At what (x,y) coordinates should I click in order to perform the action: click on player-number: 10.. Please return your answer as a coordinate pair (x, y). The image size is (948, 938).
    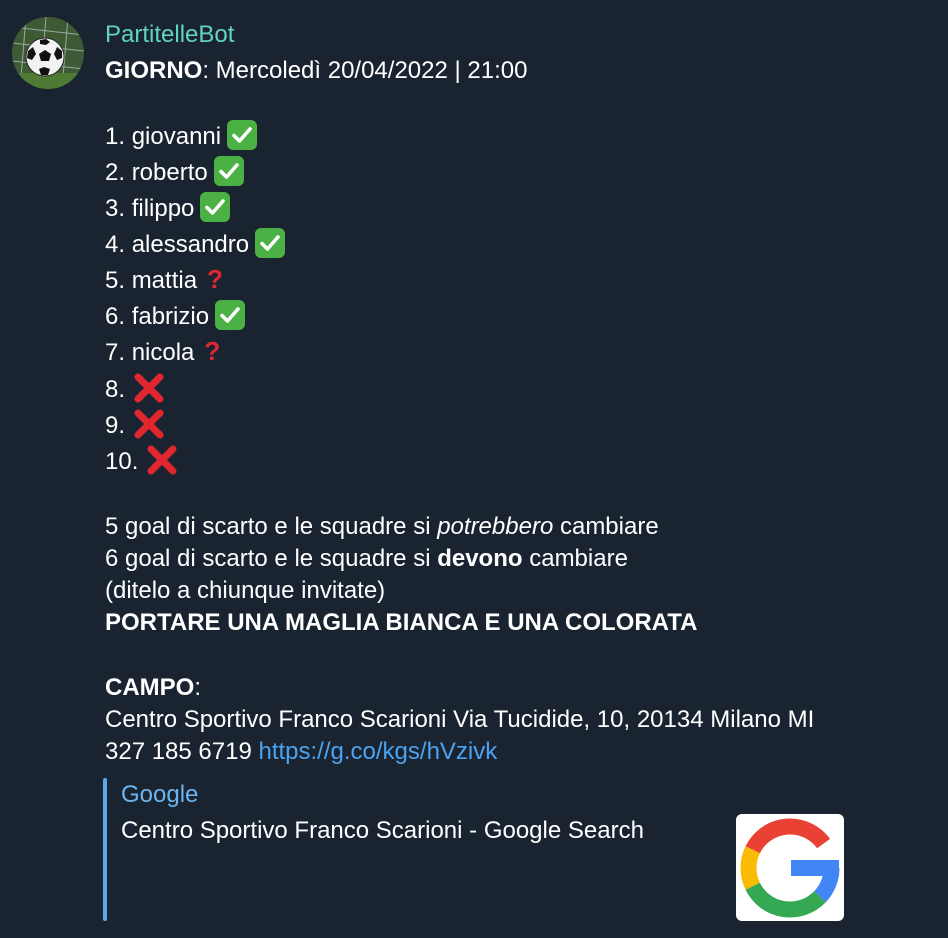
    Looking at the image, I should click on (122, 461).